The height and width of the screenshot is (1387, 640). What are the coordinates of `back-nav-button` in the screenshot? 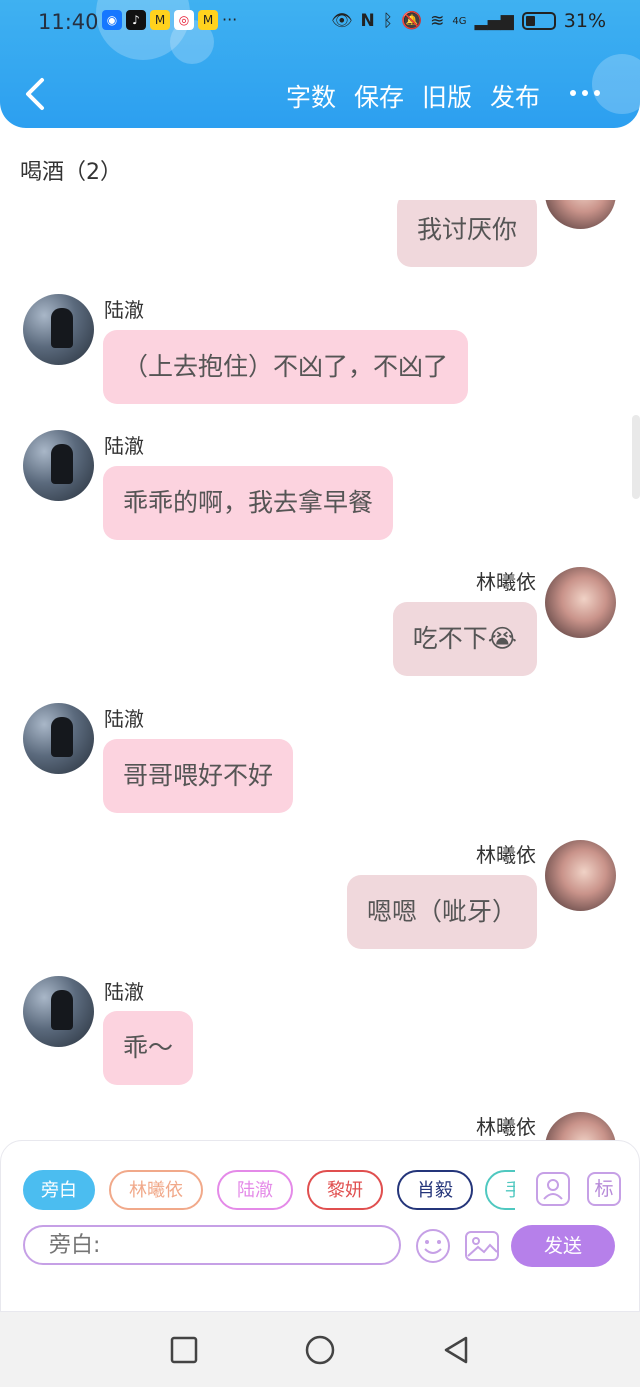 It's located at (456, 1350).